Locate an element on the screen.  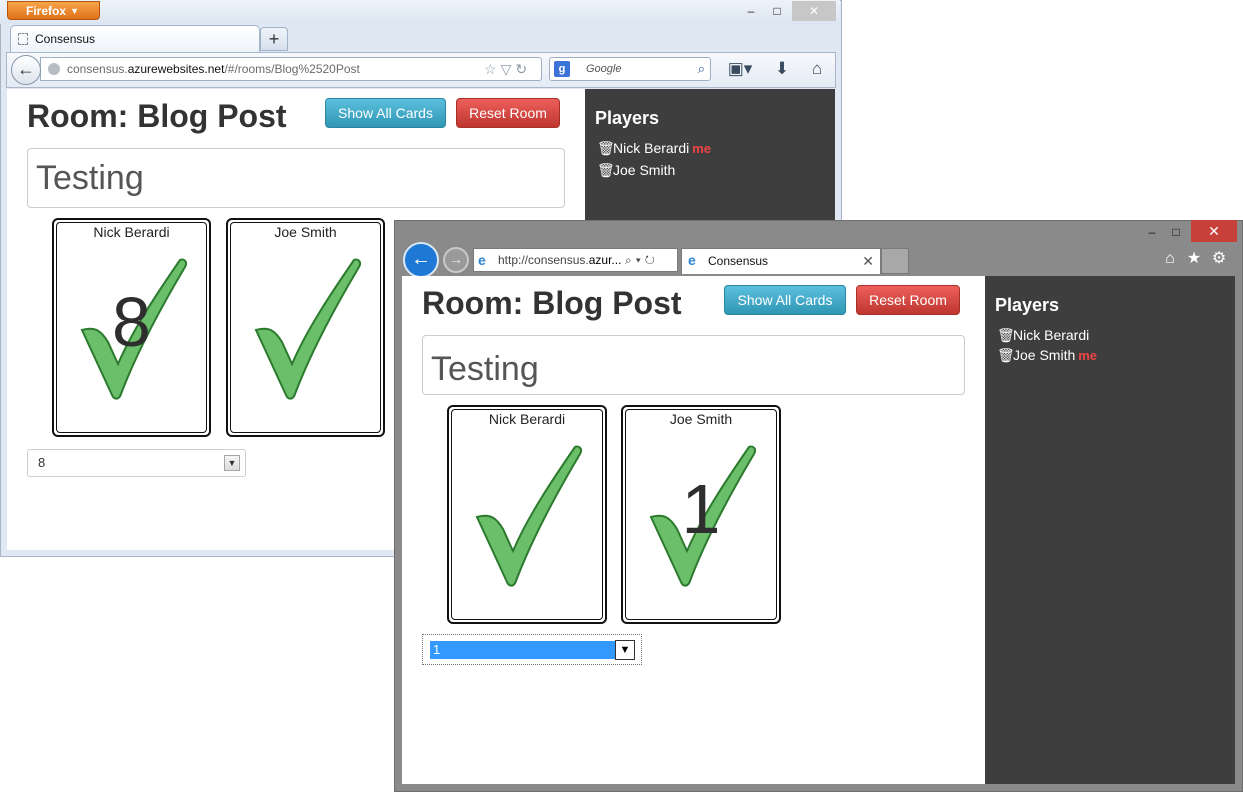
firefox-menu-button: Firefox ▼ is located at coordinates (53, 10).